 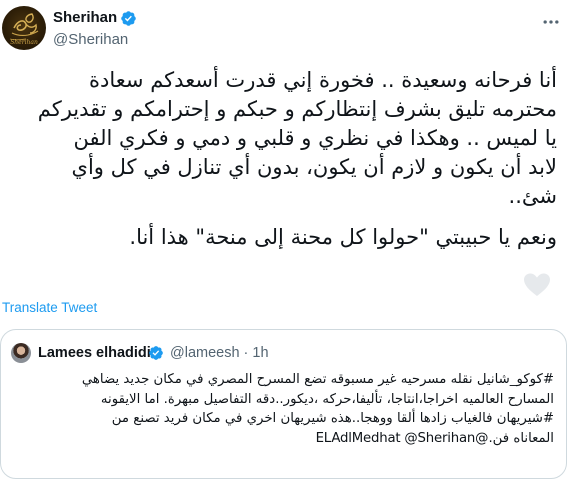 What do you see at coordinates (85, 17) in the screenshot?
I see `author-display-name: Sherihan` at bounding box center [85, 17].